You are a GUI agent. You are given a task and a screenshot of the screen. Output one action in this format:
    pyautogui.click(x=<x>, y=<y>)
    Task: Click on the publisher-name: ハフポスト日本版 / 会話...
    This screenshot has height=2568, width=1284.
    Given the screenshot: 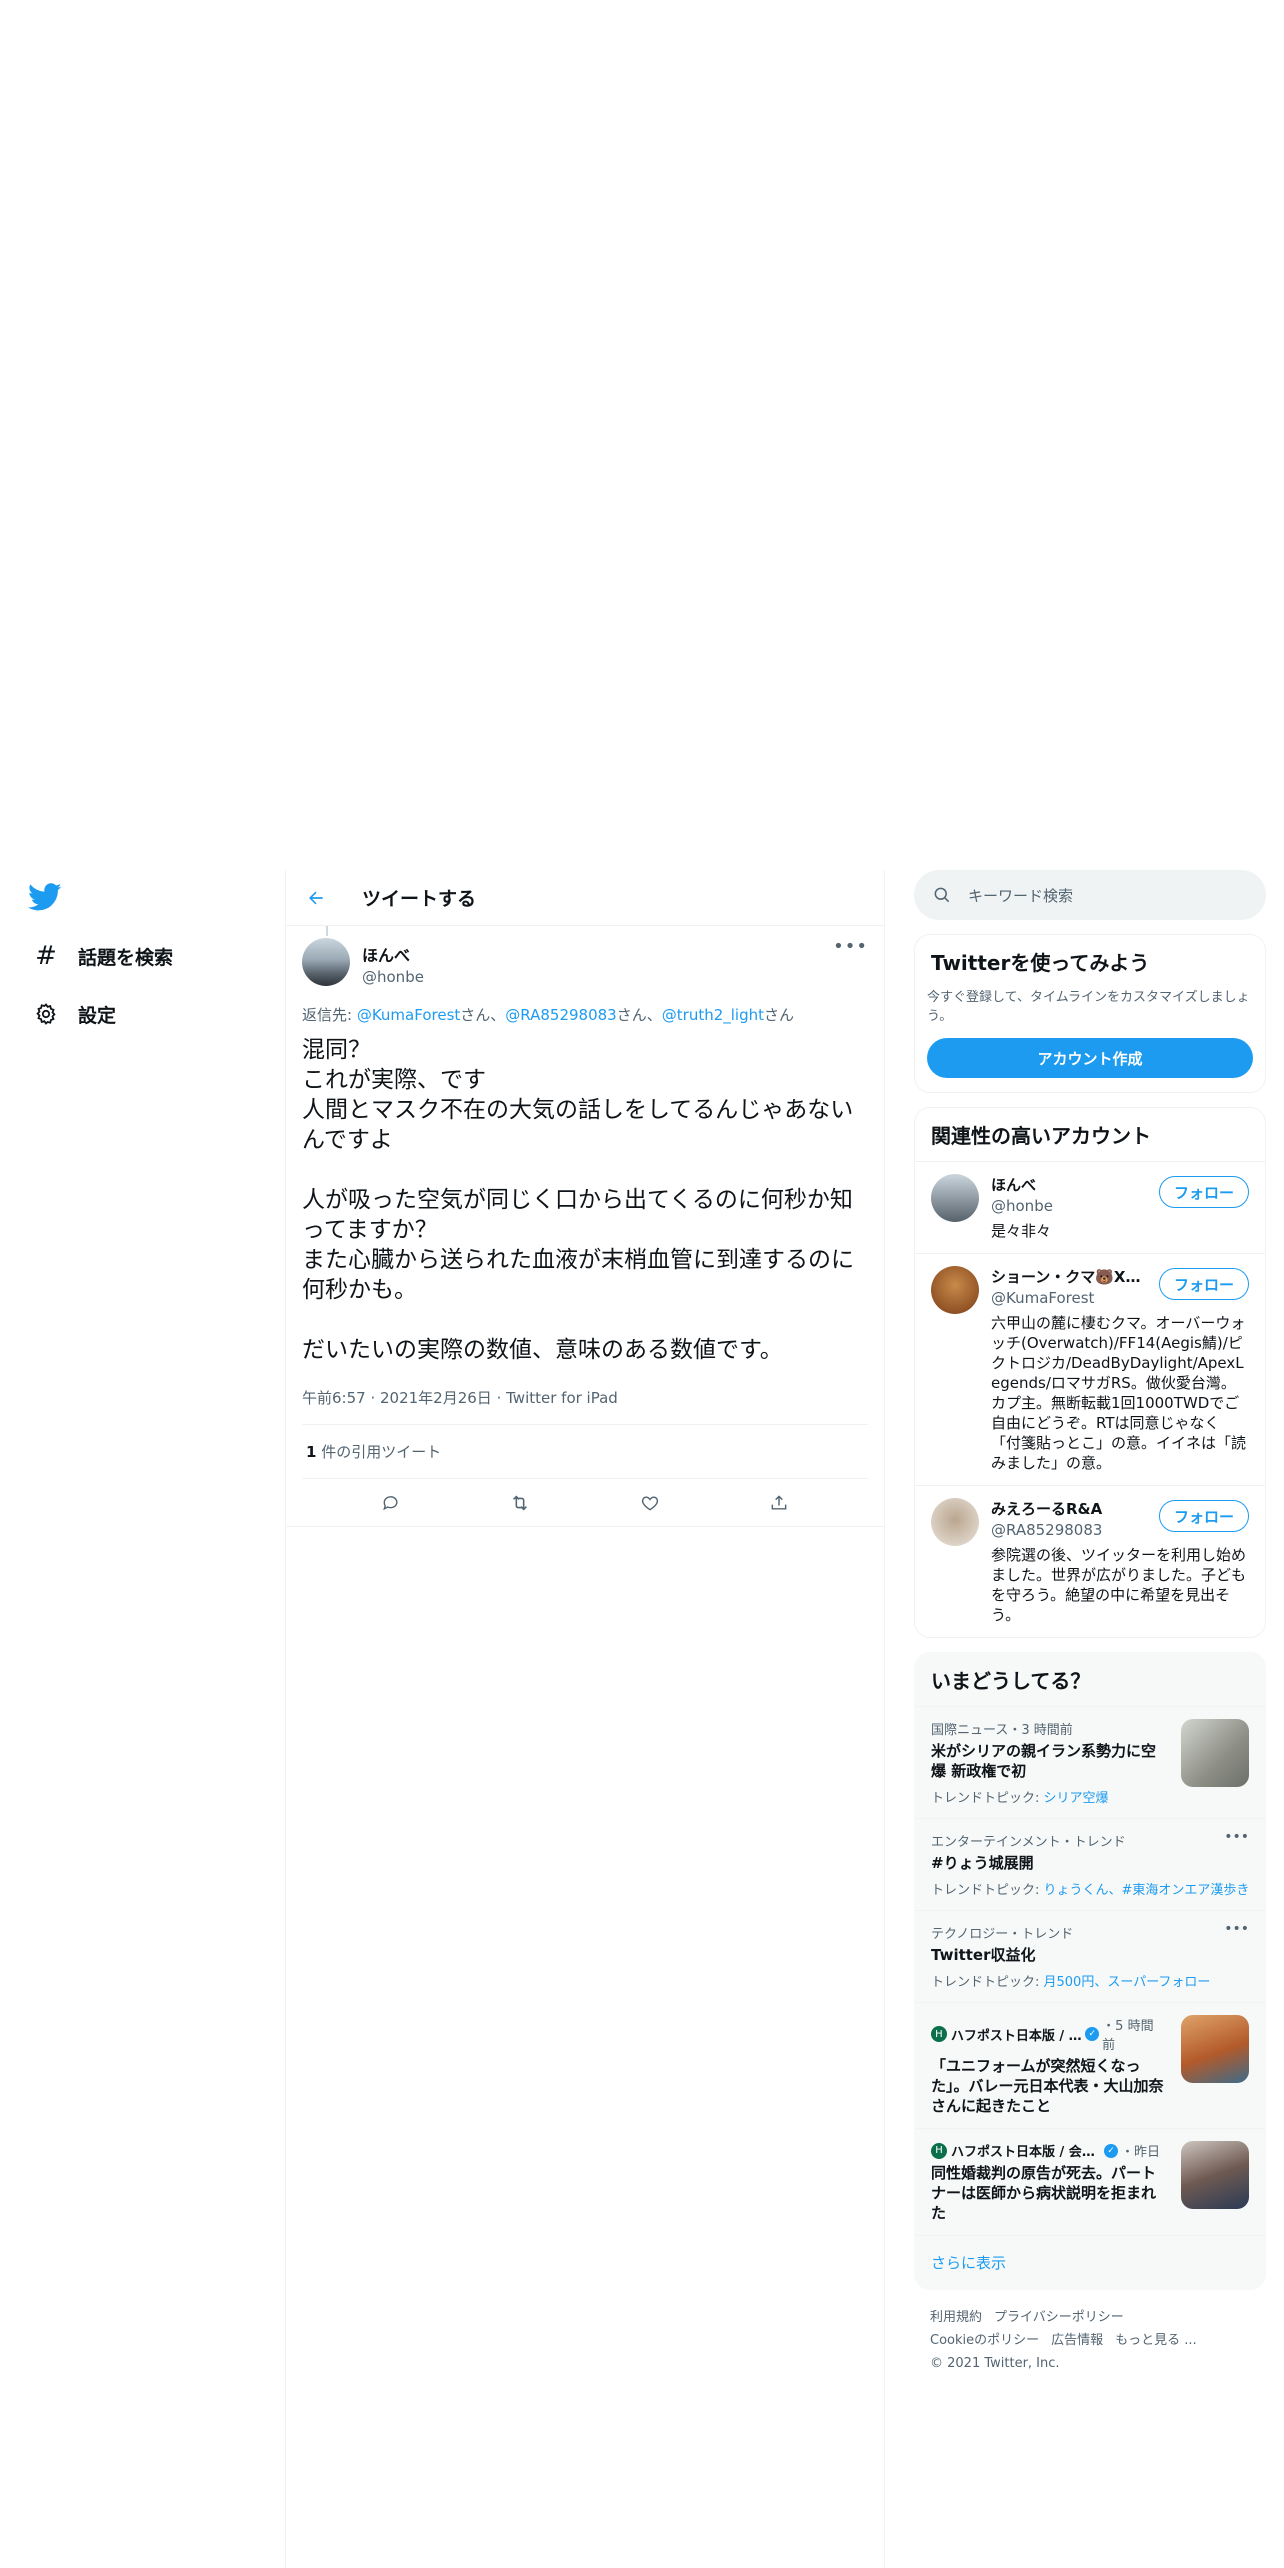 What is the action you would take?
    pyautogui.click(x=1026, y=2152)
    